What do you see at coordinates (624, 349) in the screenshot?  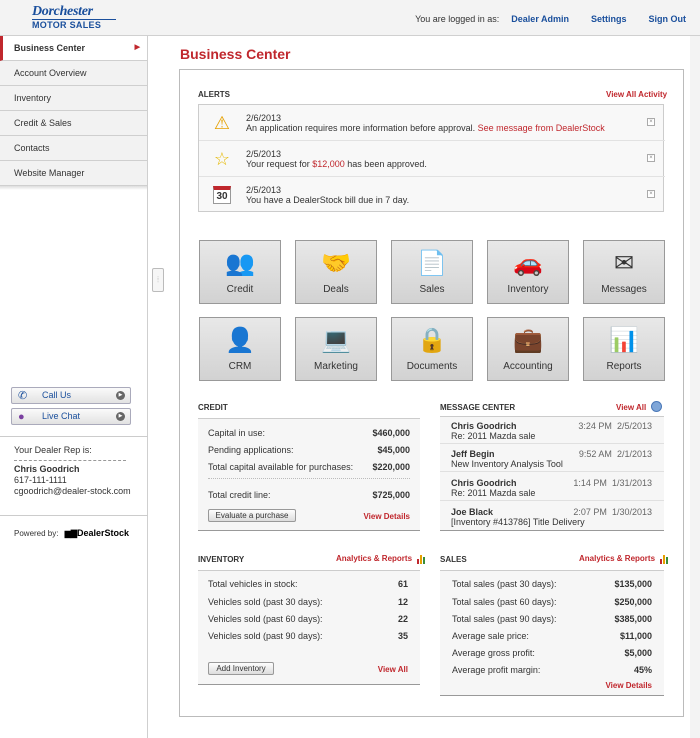 I see `tile-reports: 📊 Reports` at bounding box center [624, 349].